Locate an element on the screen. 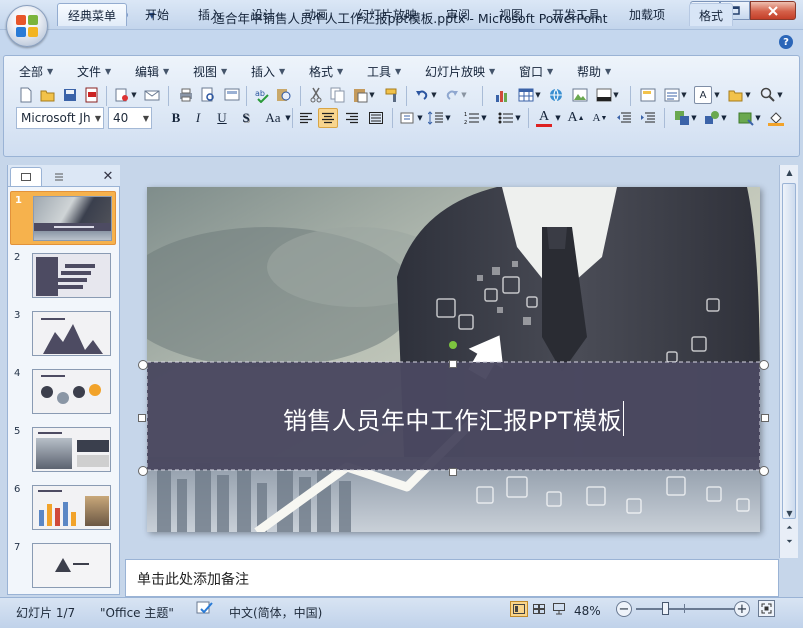 This screenshot has height=628, width=803. format-painter-icon is located at coordinates (392, 95).